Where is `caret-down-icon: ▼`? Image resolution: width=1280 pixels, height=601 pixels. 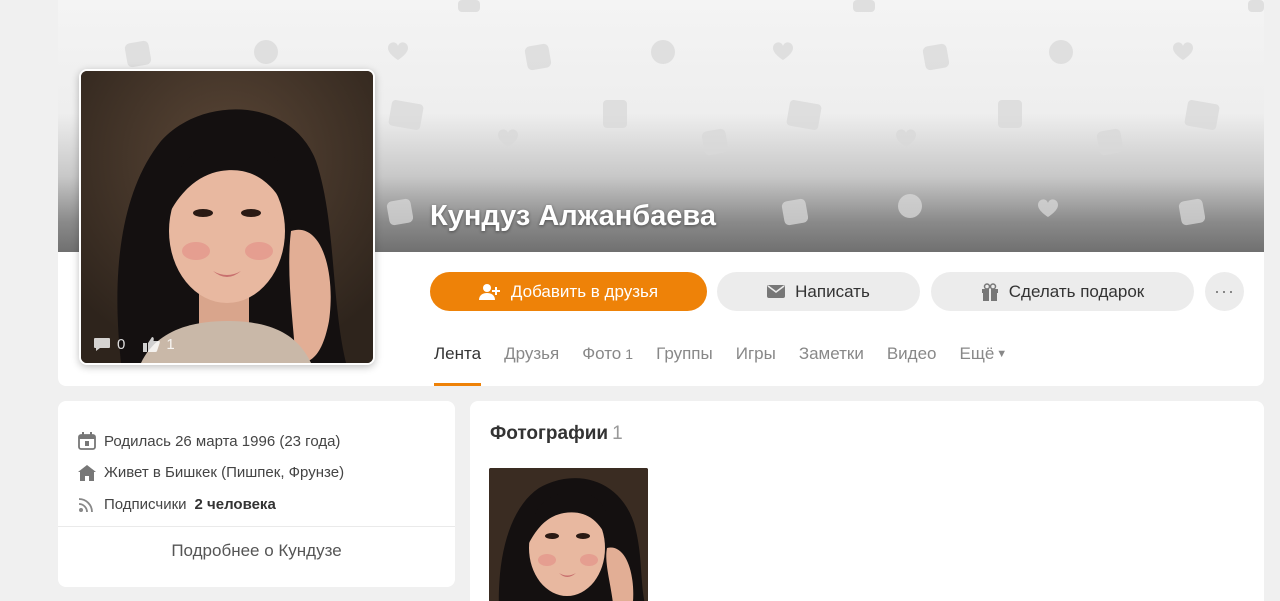
caret-down-icon: ▼ is located at coordinates (1002, 354).